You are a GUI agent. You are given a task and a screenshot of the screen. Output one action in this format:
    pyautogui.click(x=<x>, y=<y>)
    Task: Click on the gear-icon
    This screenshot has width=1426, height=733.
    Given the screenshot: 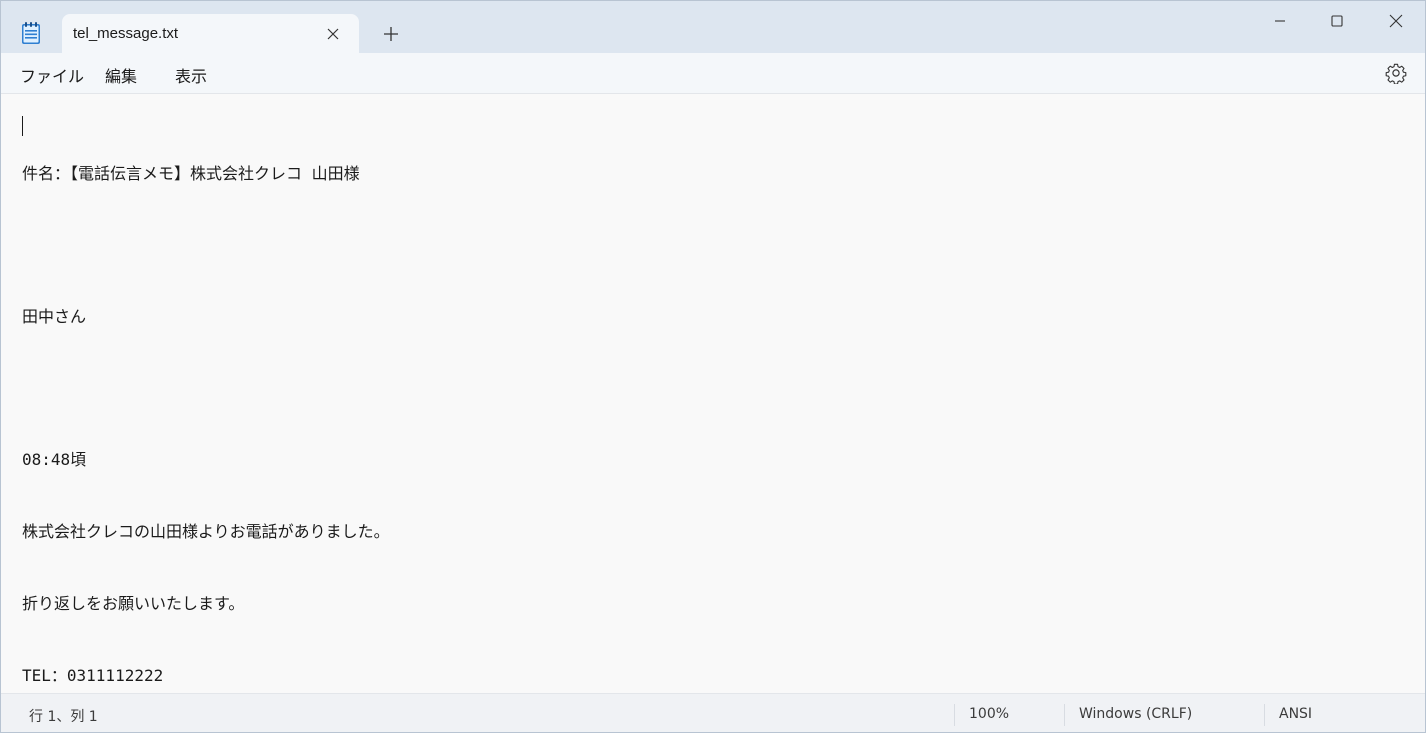 What is the action you would take?
    pyautogui.click(x=1396, y=74)
    